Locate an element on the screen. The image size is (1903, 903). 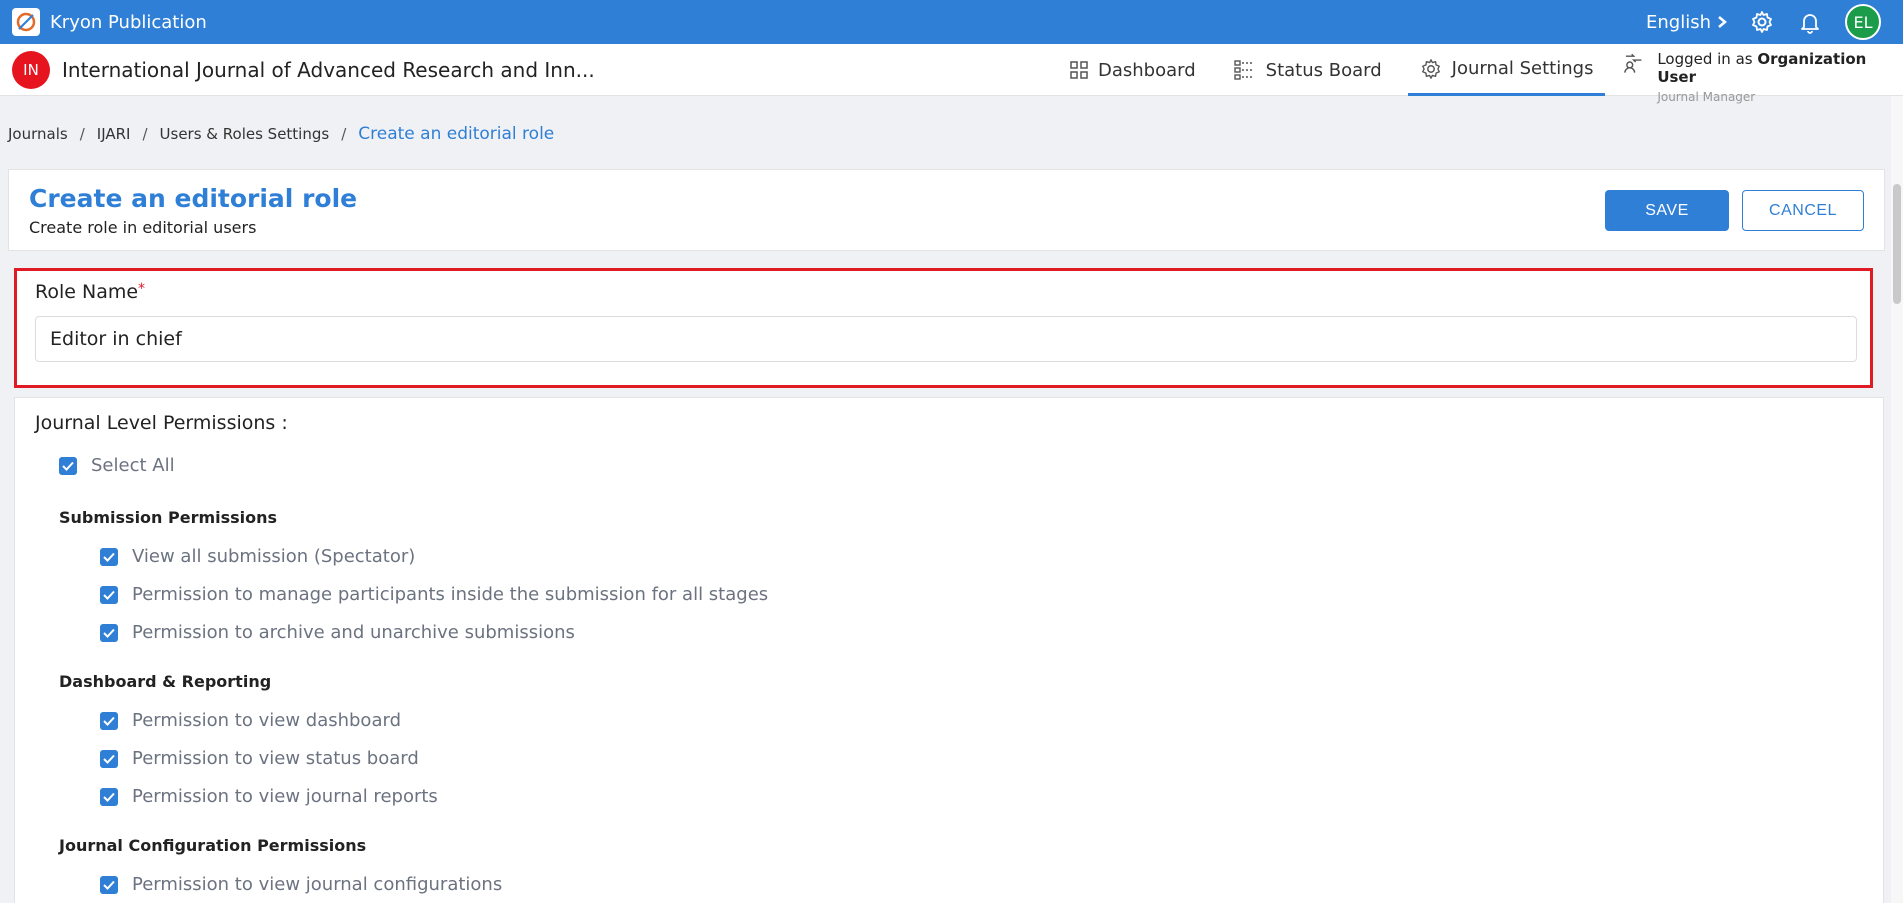
login-prefix: Logged in as is located at coordinates (1705, 59).